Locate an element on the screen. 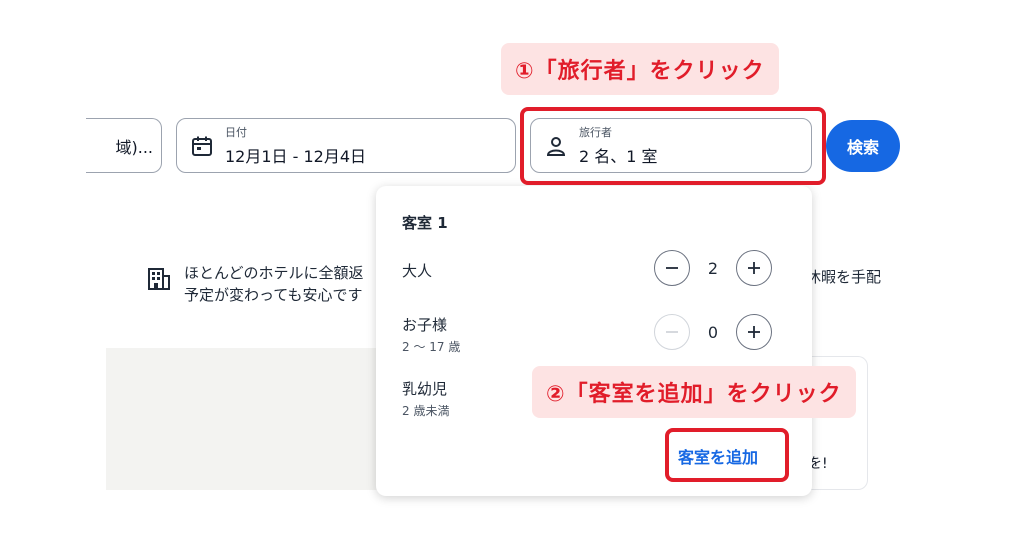  children-increase-button is located at coordinates (754, 332).